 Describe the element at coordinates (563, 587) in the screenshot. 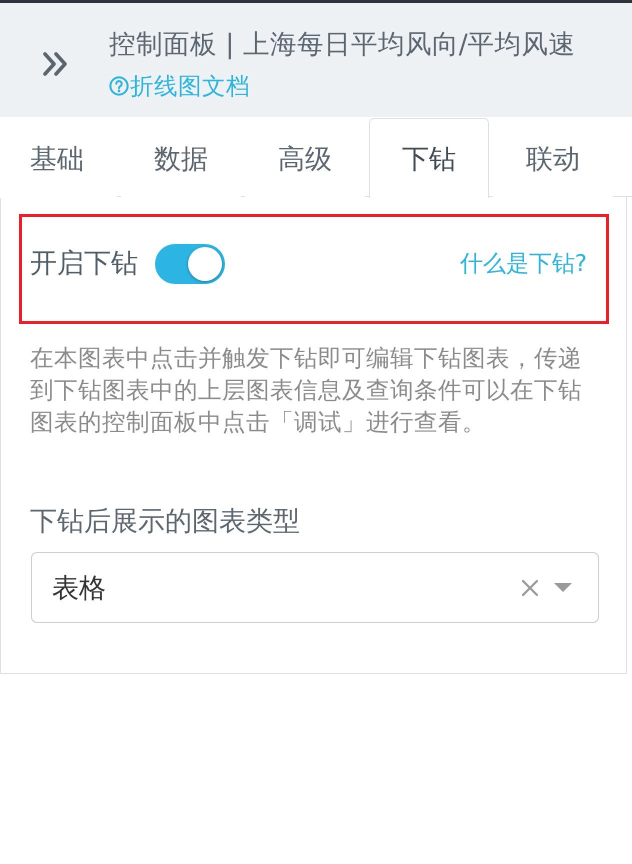

I see `caret-icon` at that location.